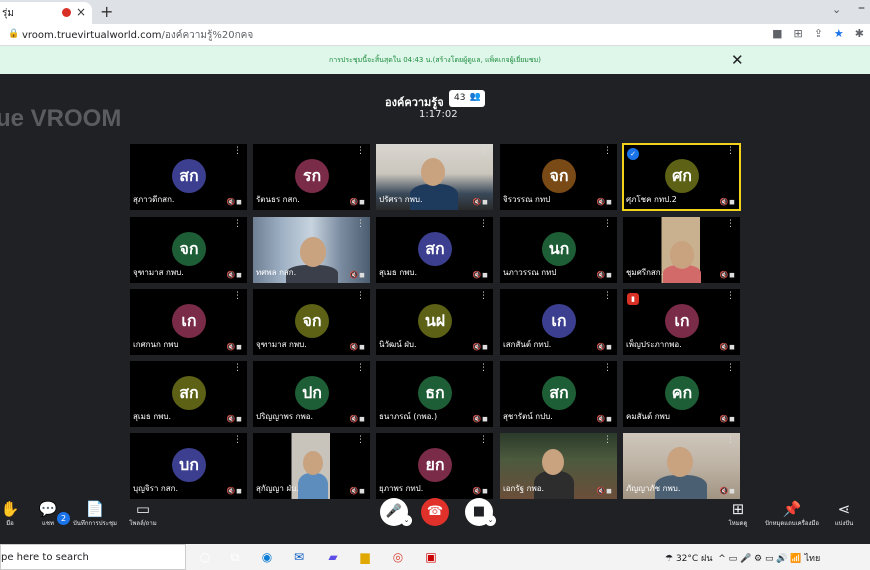 The width and height of the screenshot is (870, 570). I want to click on participant-tile: เก ⋮ เกศกนก กพบ 🔇◼, so click(188, 322).